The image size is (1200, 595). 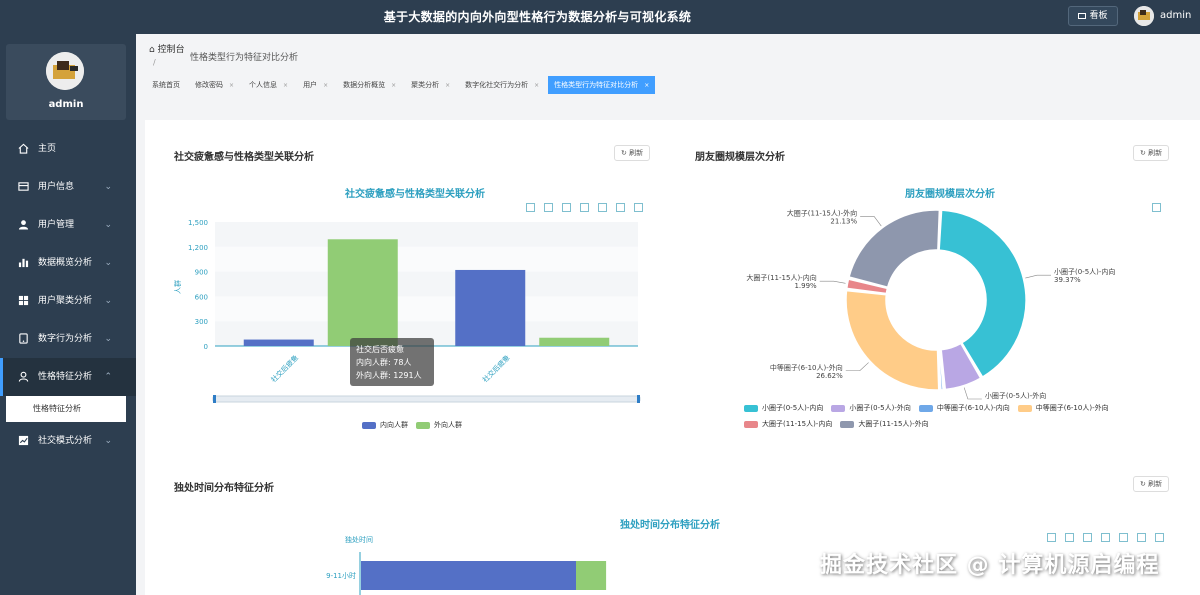 I want to click on sidebar-item-label: 用户管理, so click(x=56, y=225).